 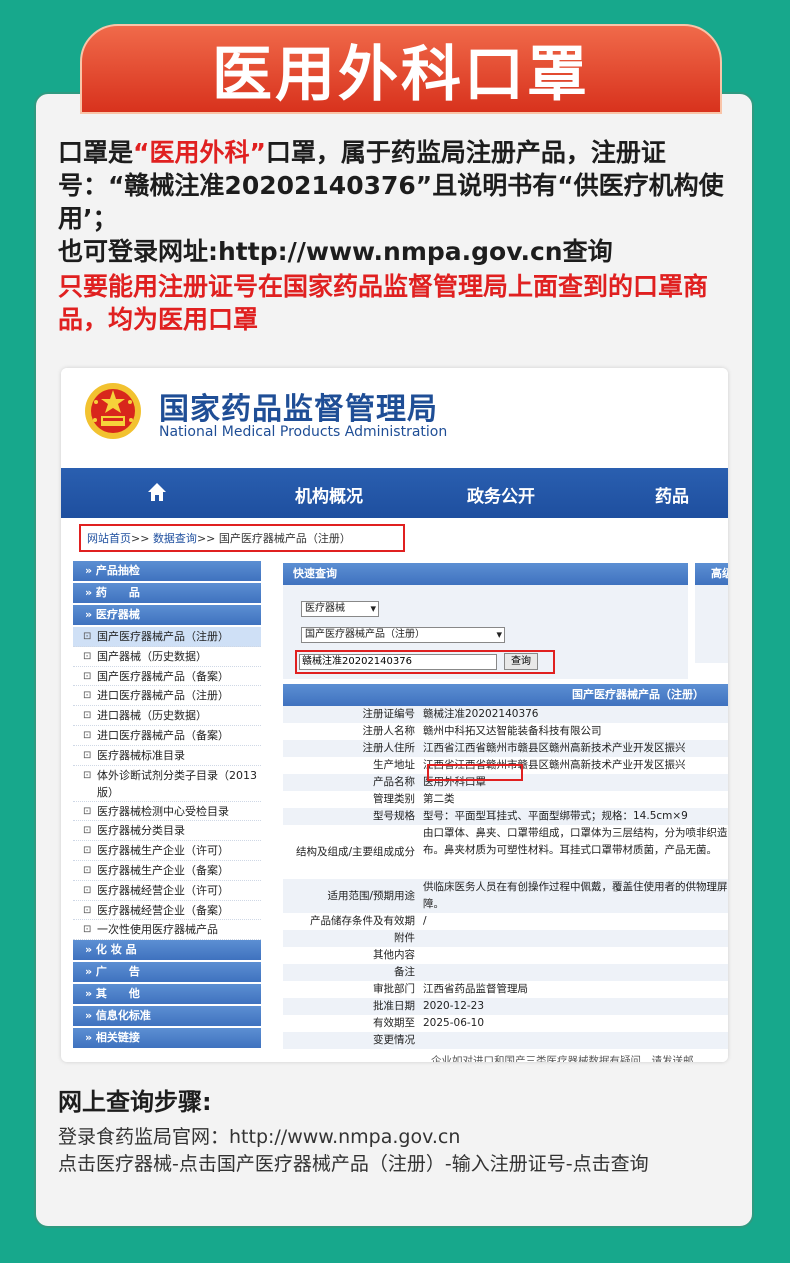 What do you see at coordinates (167, 615) in the screenshot?
I see `sidebar-section-devices: » 医疗器械` at bounding box center [167, 615].